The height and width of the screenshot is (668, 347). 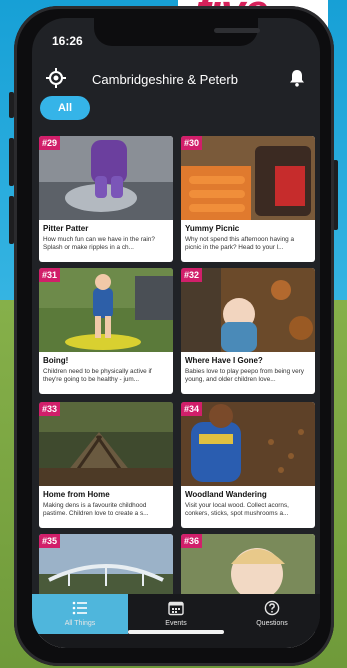 I want to click on activity-number: #31, so click(x=50, y=275).